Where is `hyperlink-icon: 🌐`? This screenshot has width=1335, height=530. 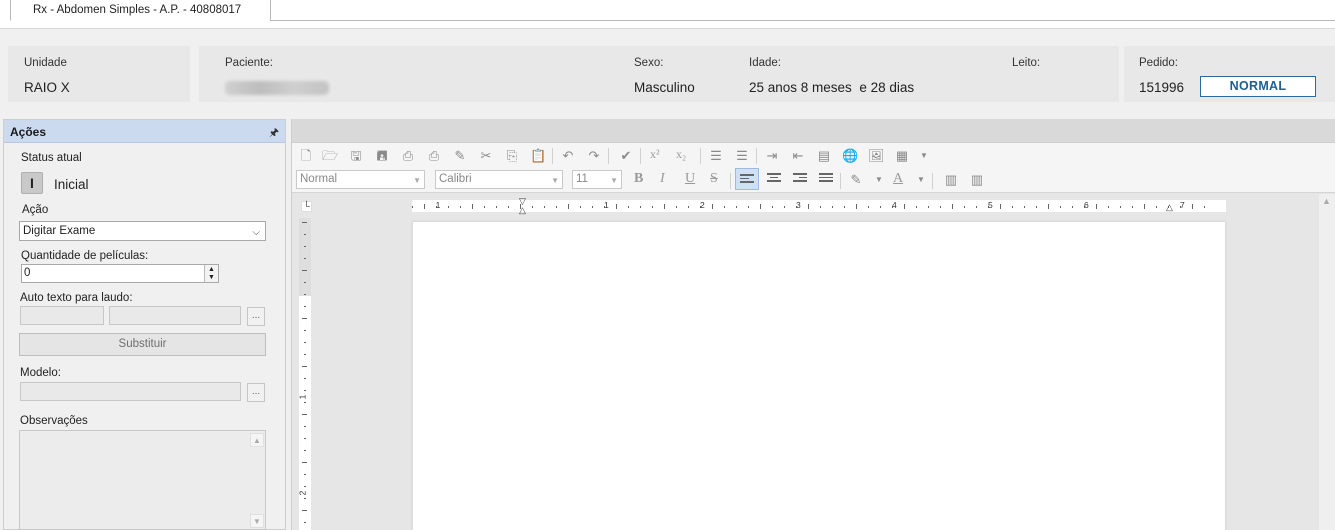 hyperlink-icon: 🌐 is located at coordinates (850, 156).